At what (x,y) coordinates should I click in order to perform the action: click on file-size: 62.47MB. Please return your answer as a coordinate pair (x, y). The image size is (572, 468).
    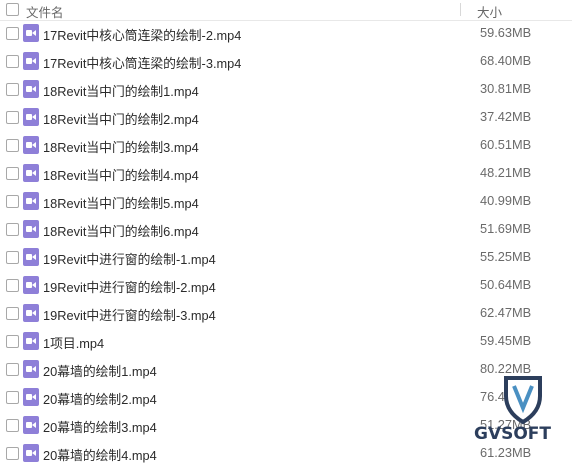
    Looking at the image, I should click on (506, 312).